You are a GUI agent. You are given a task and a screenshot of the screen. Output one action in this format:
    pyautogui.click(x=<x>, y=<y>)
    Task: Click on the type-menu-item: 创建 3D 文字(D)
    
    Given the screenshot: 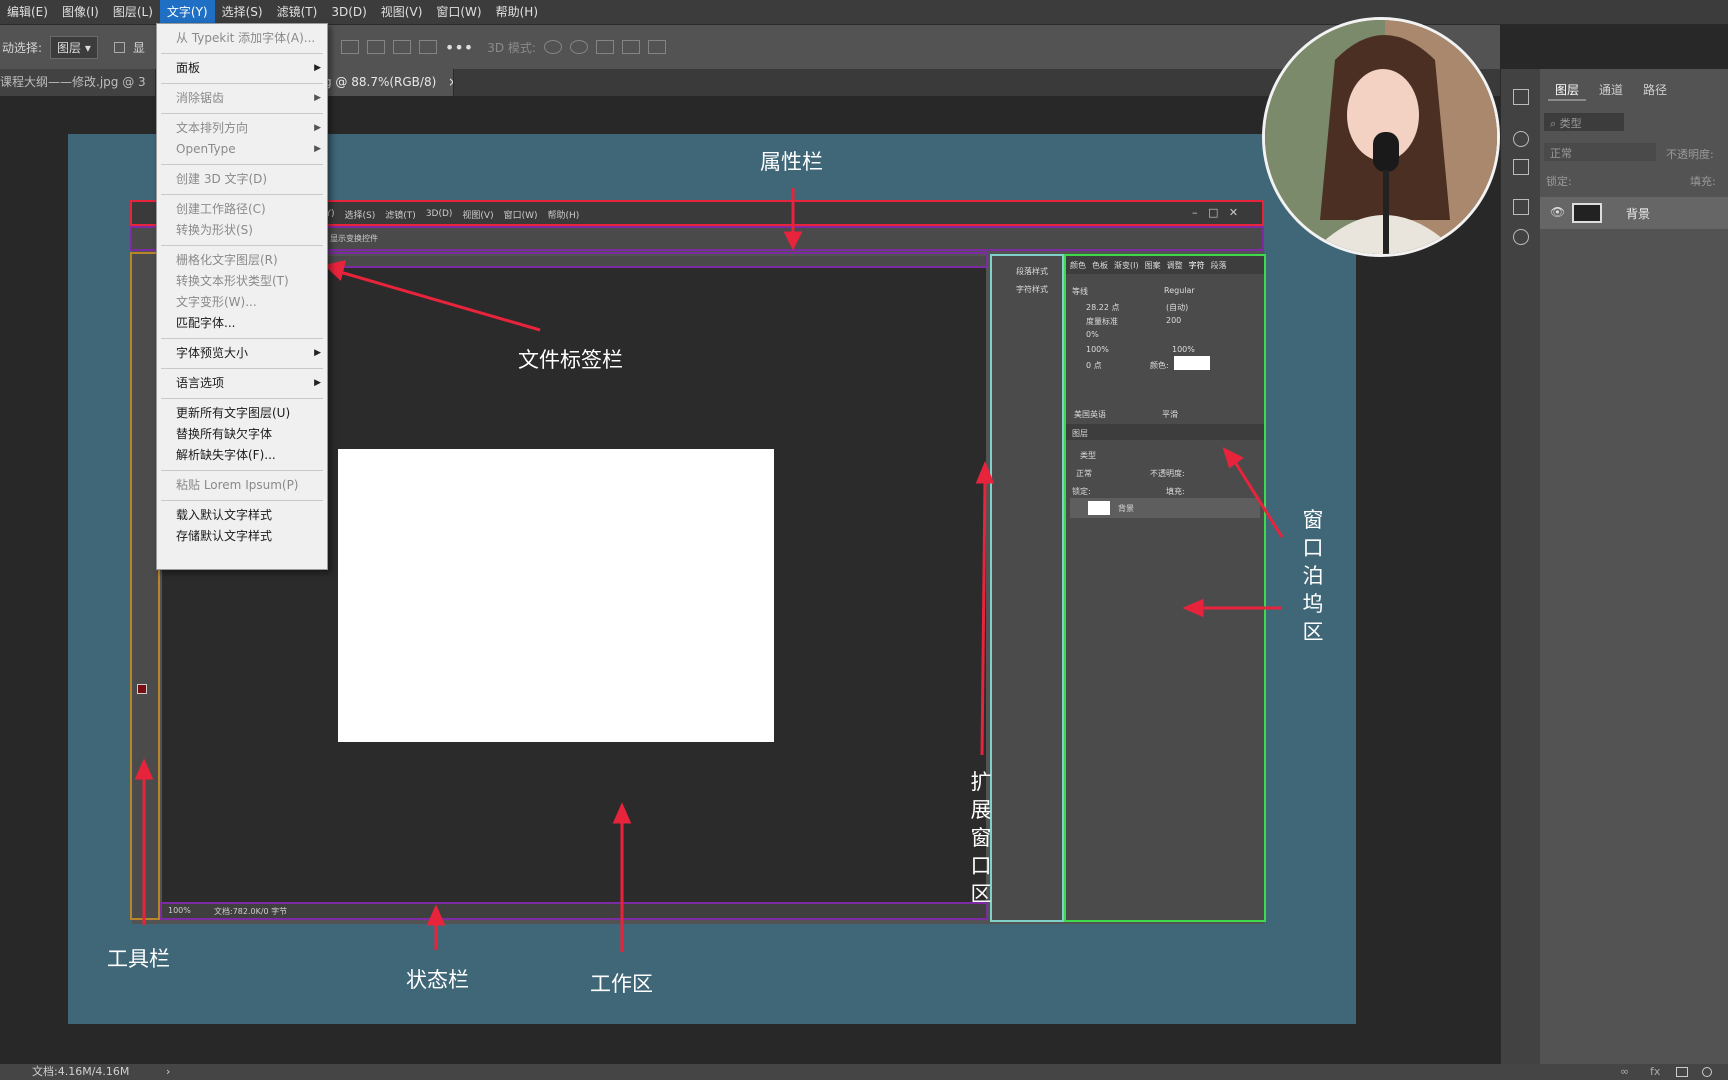 What is the action you would take?
    pyautogui.click(x=242, y=179)
    